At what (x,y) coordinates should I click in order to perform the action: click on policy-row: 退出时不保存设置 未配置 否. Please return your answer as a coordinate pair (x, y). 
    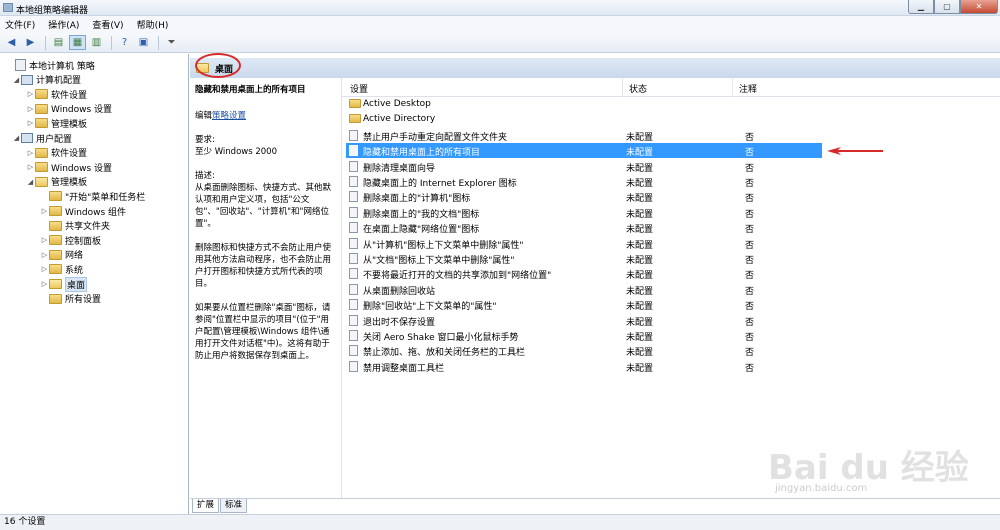
    Looking at the image, I should click on (584, 320).